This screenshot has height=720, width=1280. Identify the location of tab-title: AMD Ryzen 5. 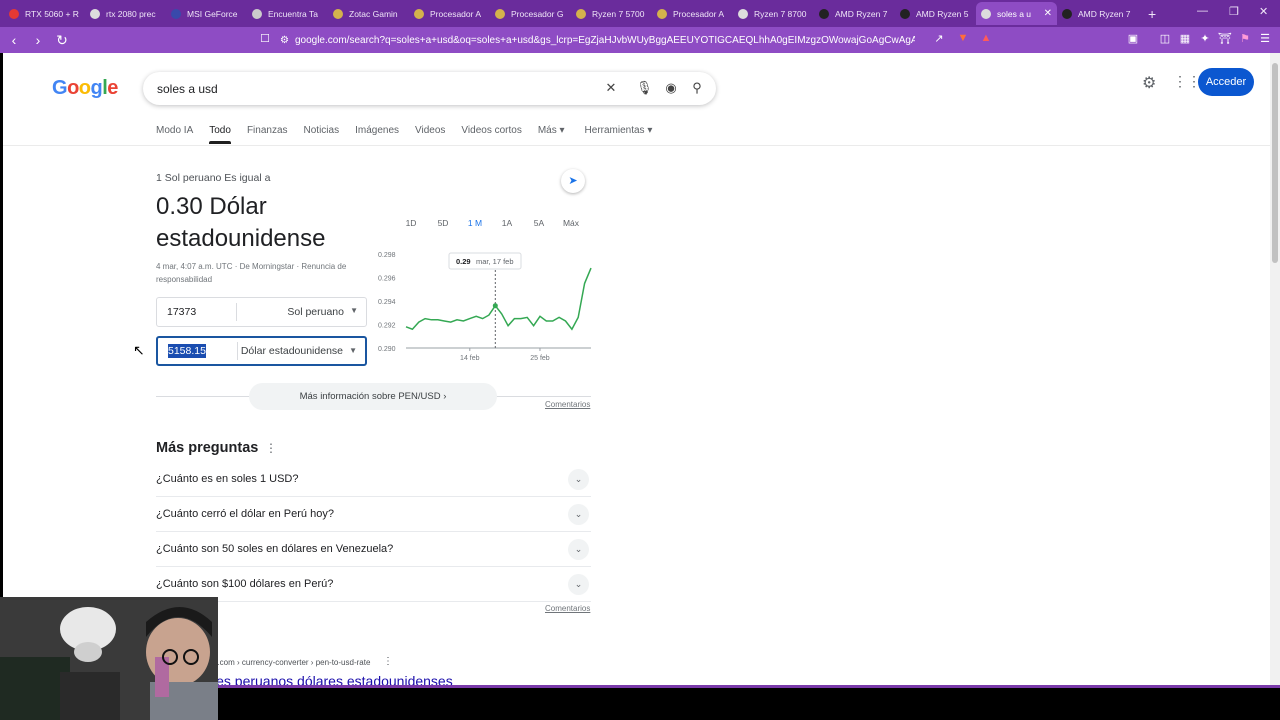
(942, 13).